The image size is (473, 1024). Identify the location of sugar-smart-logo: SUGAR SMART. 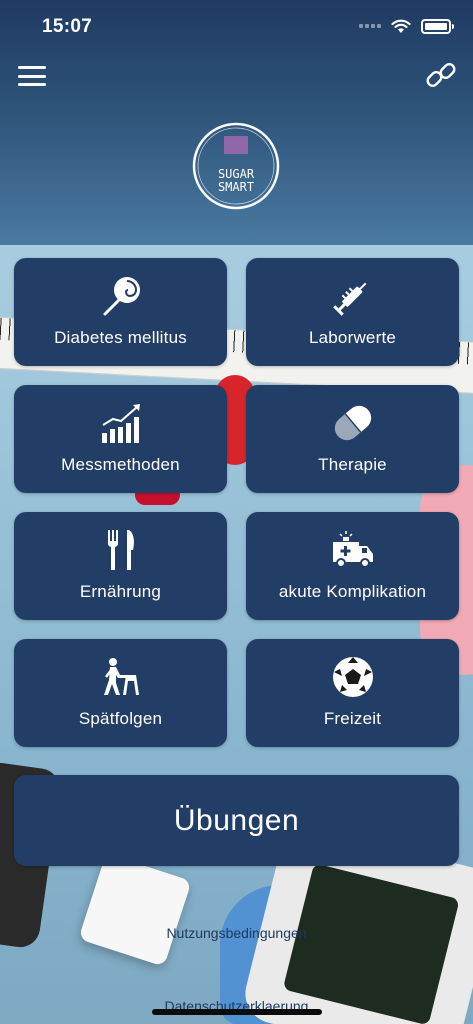
(236, 166).